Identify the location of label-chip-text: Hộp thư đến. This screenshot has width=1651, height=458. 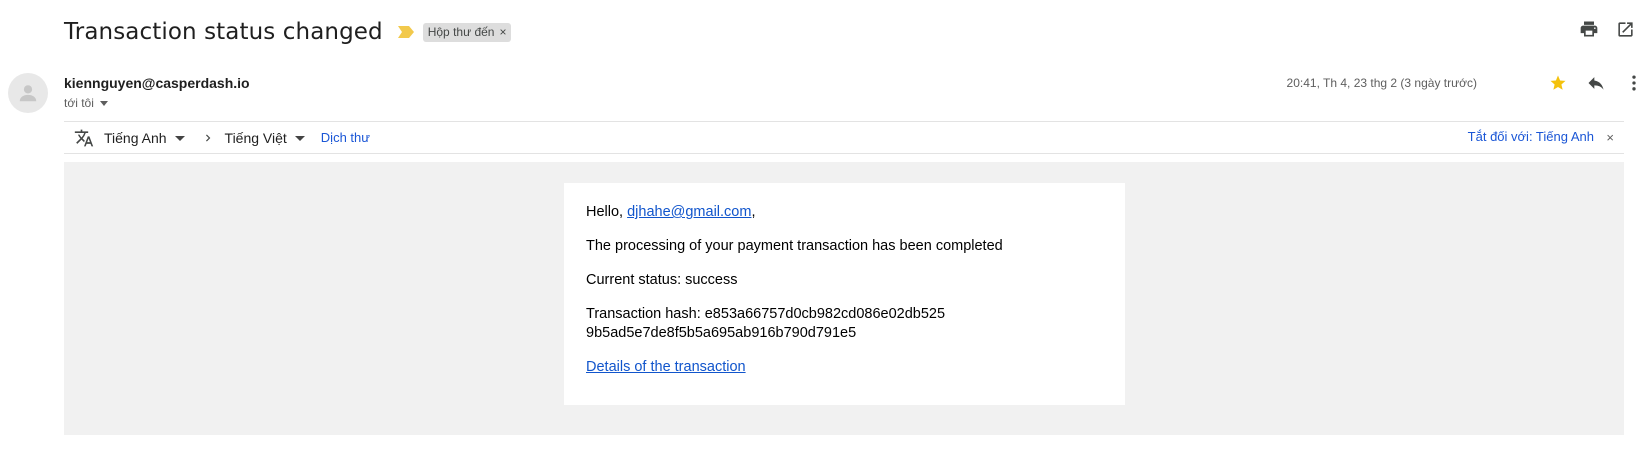
(461, 32).